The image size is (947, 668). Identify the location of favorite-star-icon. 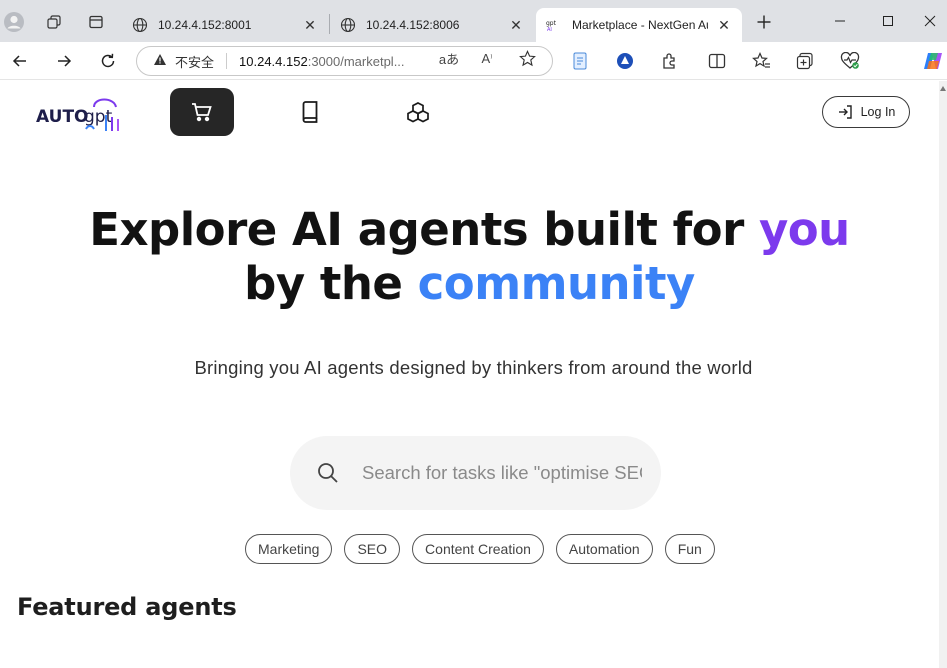
(527, 58).